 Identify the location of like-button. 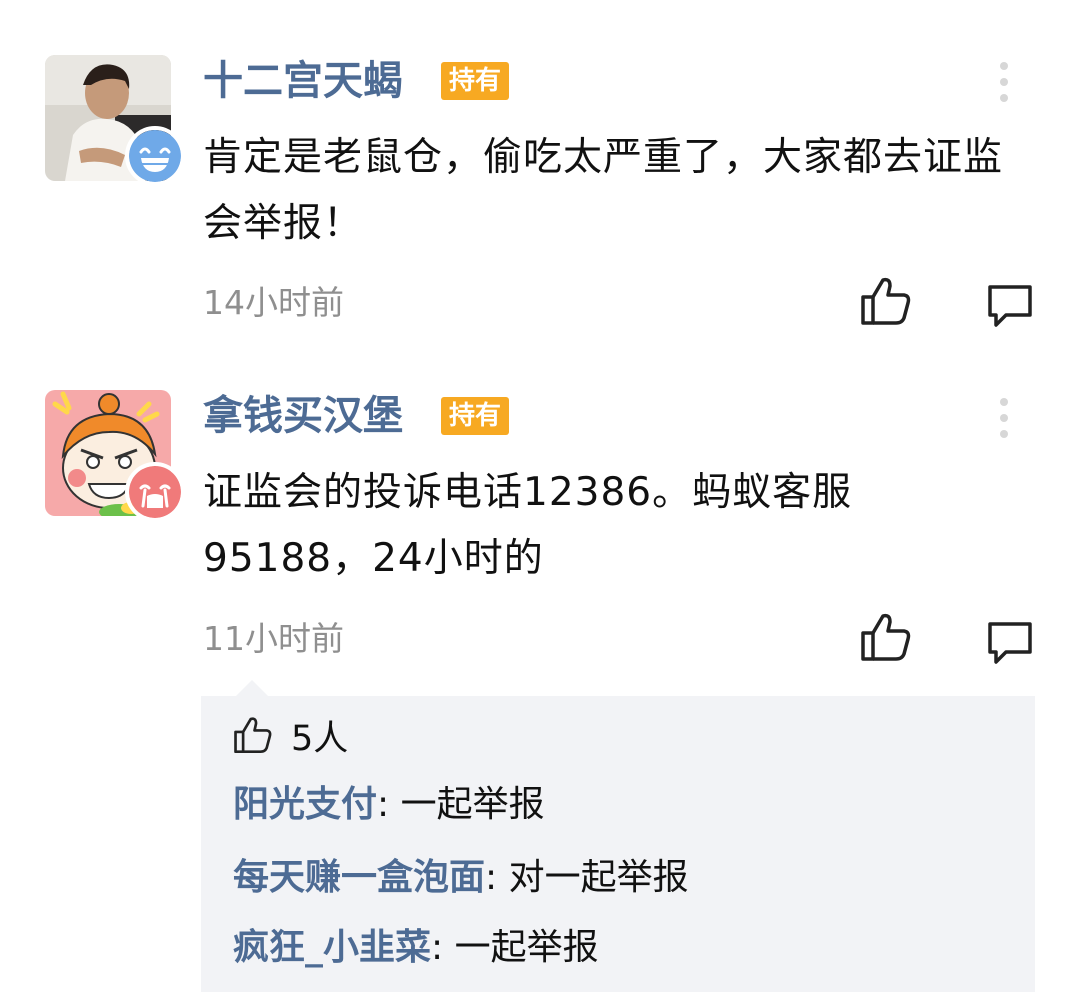
(886, 637).